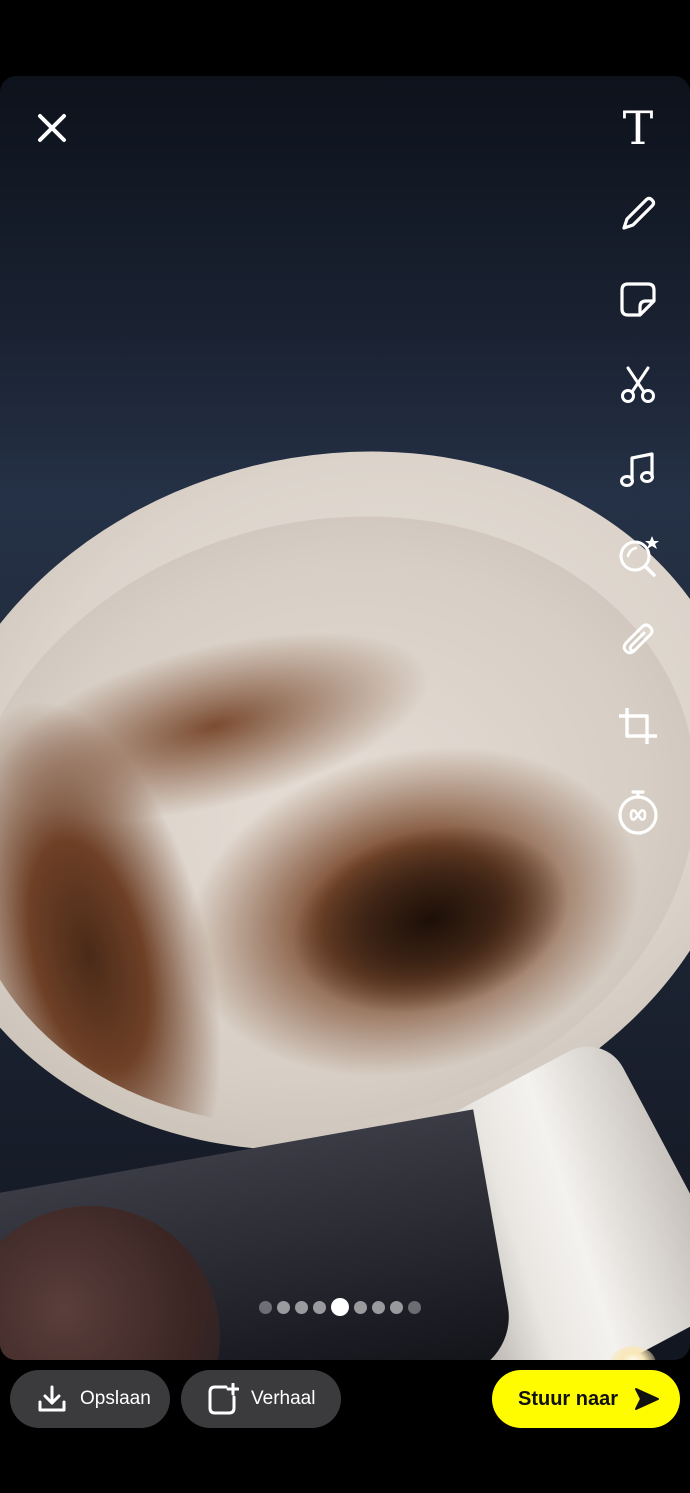 The image size is (690, 1493). I want to click on text-icon: T, so click(638, 128).